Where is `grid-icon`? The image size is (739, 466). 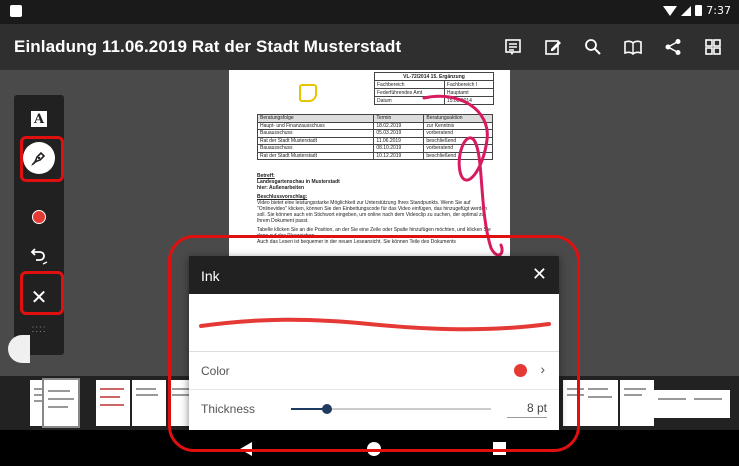 grid-icon is located at coordinates (713, 47).